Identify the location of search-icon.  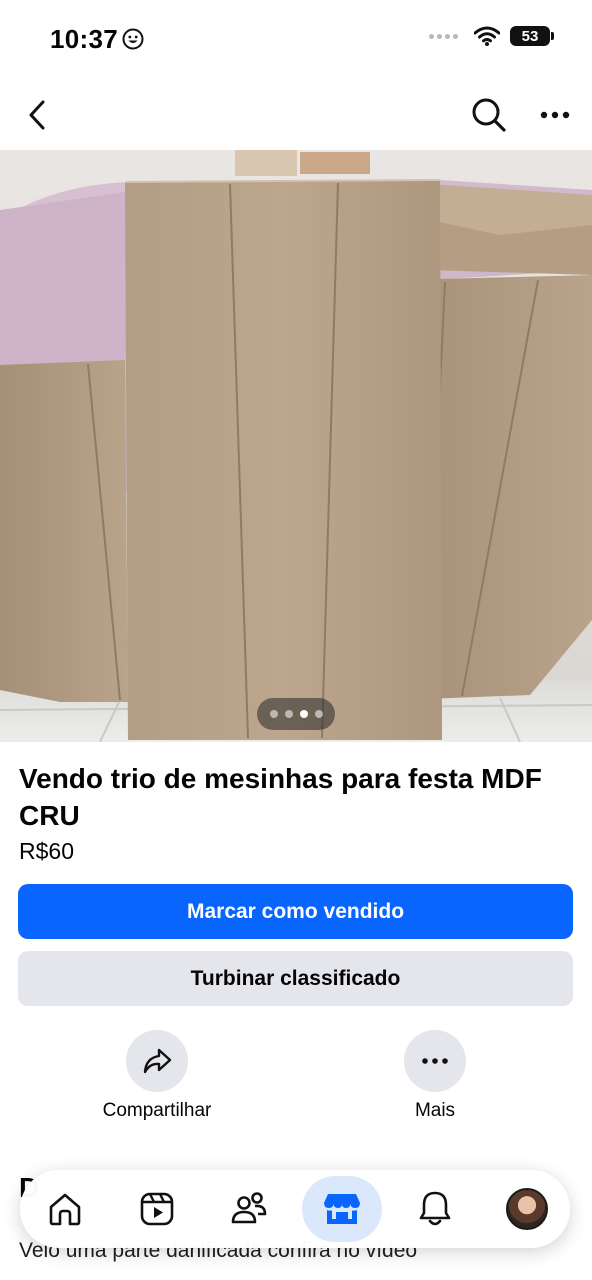
(489, 115).